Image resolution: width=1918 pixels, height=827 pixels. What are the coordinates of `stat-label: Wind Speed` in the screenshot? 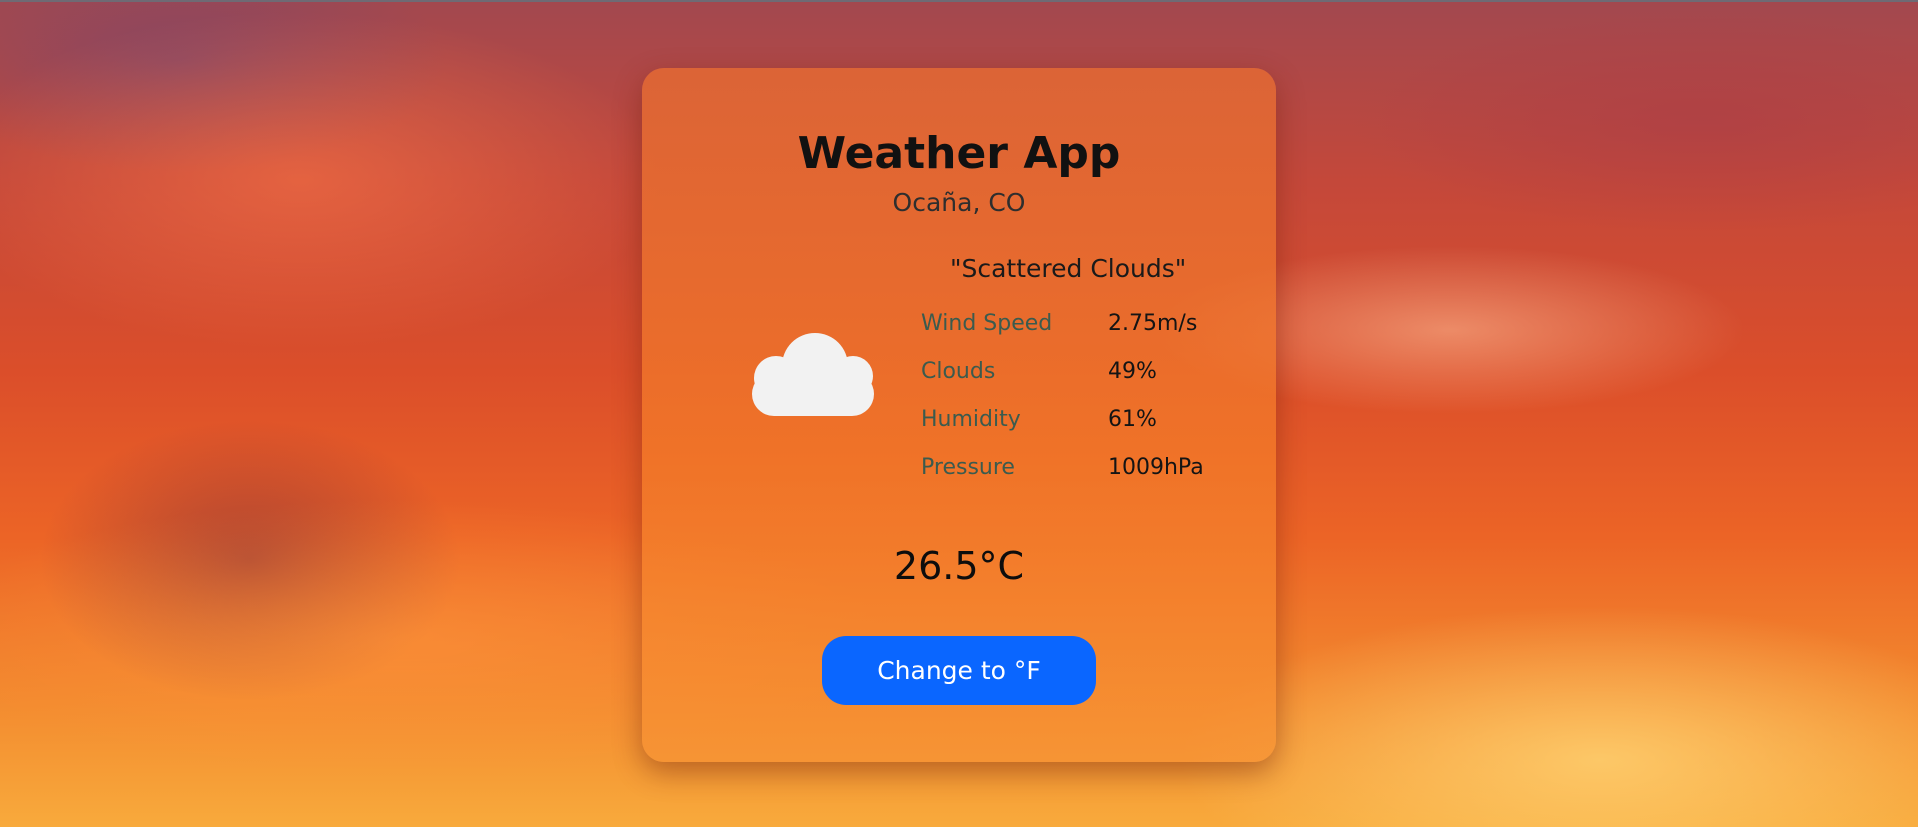 It's located at (987, 323).